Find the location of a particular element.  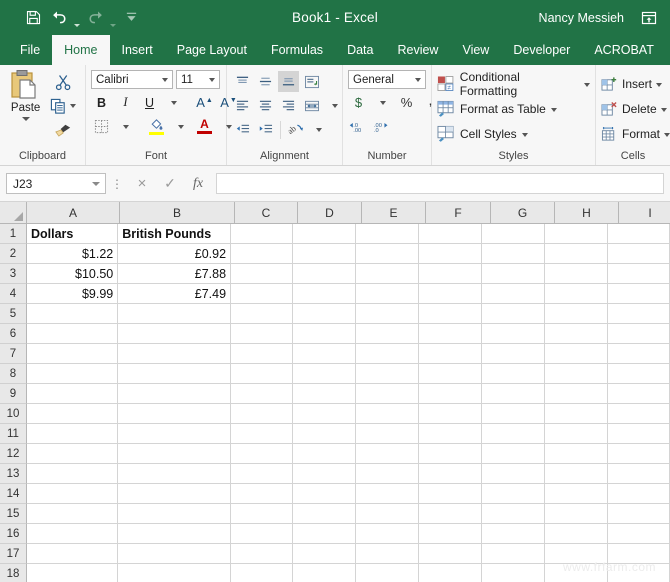

format-as-table-dropdown-caret is located at coordinates (553, 110).